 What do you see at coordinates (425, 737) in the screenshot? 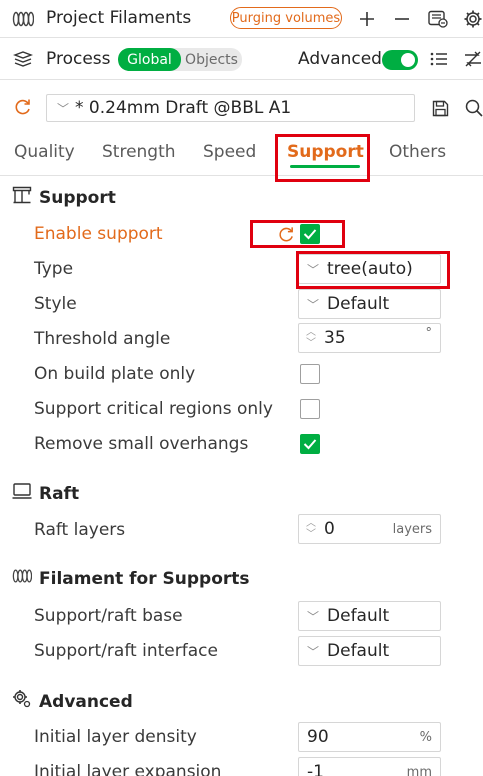
I see `initial-layer-density-unit: %` at bounding box center [425, 737].